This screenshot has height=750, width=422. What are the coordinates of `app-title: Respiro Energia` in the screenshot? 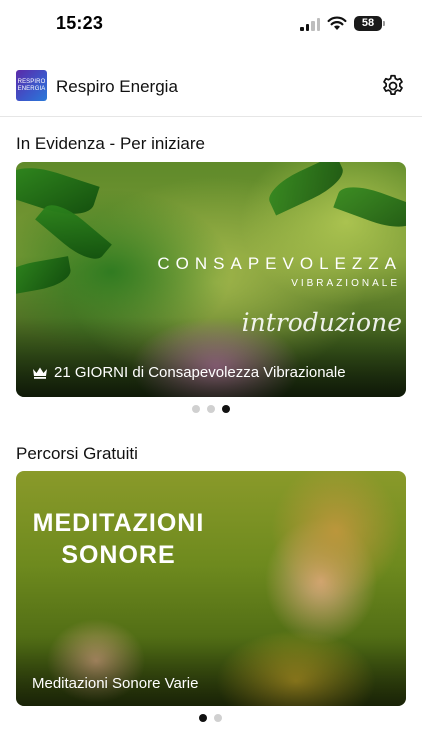 It's located at (117, 86).